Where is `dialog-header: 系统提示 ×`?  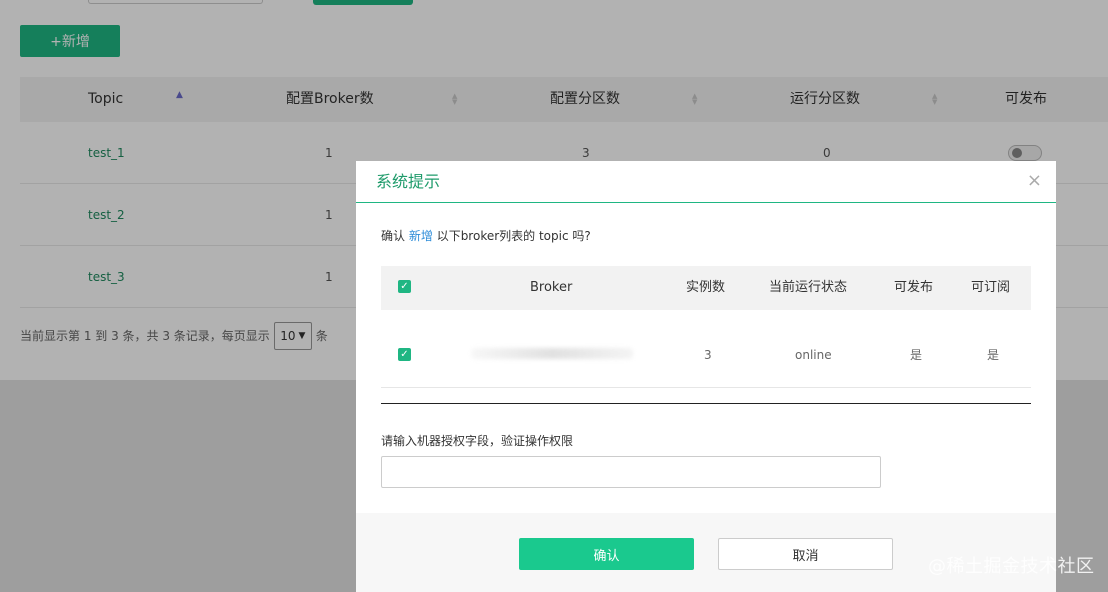
dialog-header: 系统提示 × is located at coordinates (706, 182).